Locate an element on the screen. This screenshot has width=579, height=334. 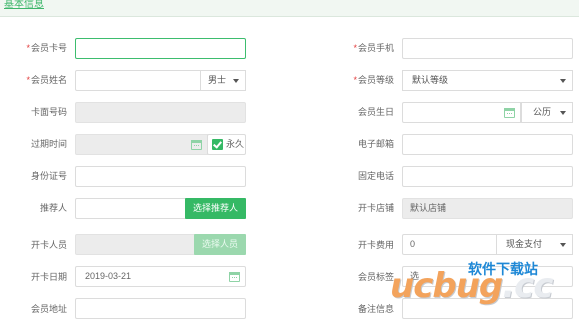
level-label: *会员等级 is located at coordinates (373, 80).